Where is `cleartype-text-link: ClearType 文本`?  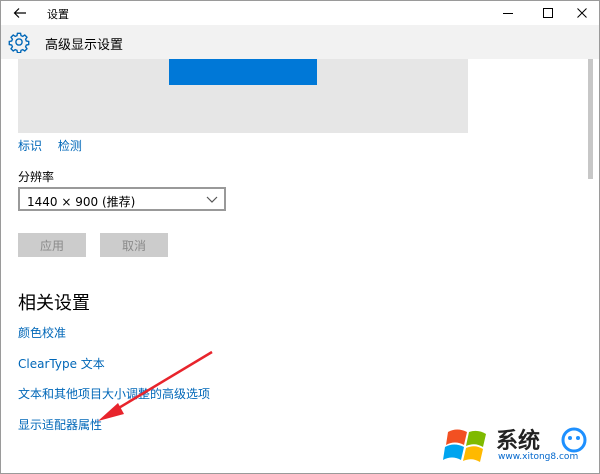
cleartype-text-link: ClearType 文本 is located at coordinates (61, 363).